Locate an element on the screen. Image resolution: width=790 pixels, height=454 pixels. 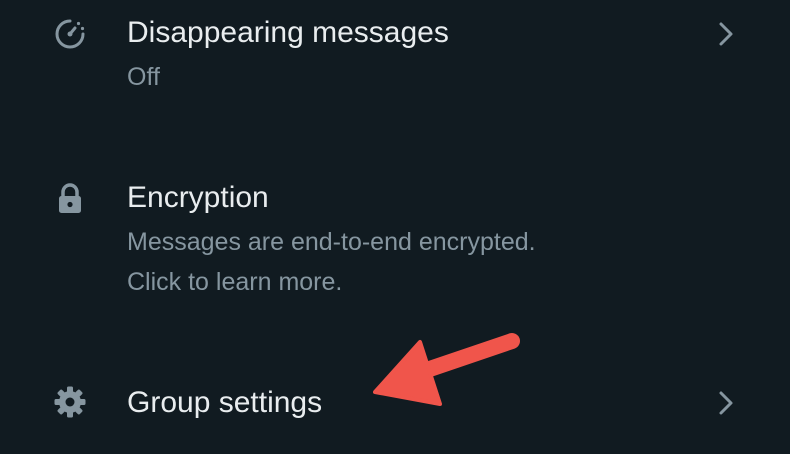
disappearing-messages-status: Off is located at coordinates (143, 77).